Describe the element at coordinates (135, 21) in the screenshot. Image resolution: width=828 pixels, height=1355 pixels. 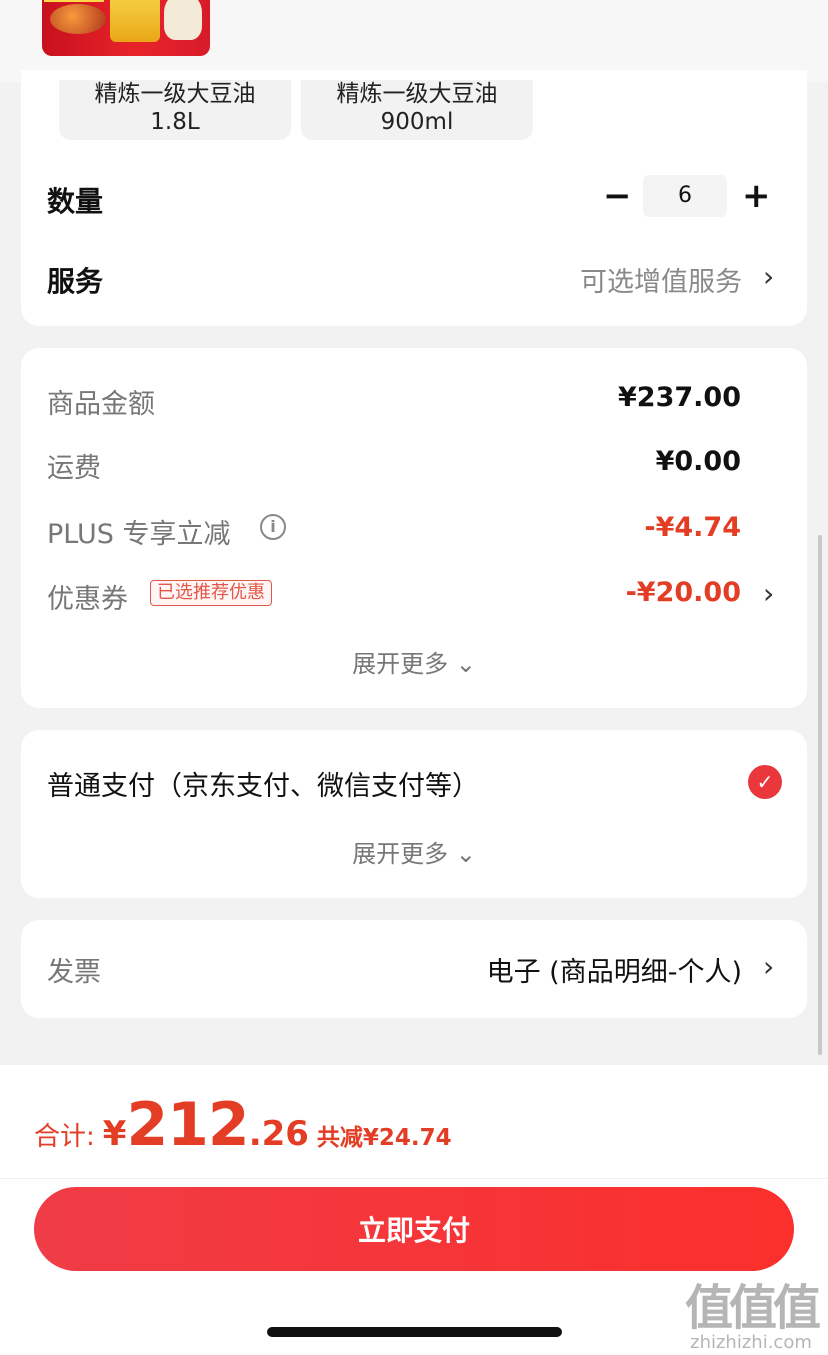
I see `thumbnail-bottle` at that location.